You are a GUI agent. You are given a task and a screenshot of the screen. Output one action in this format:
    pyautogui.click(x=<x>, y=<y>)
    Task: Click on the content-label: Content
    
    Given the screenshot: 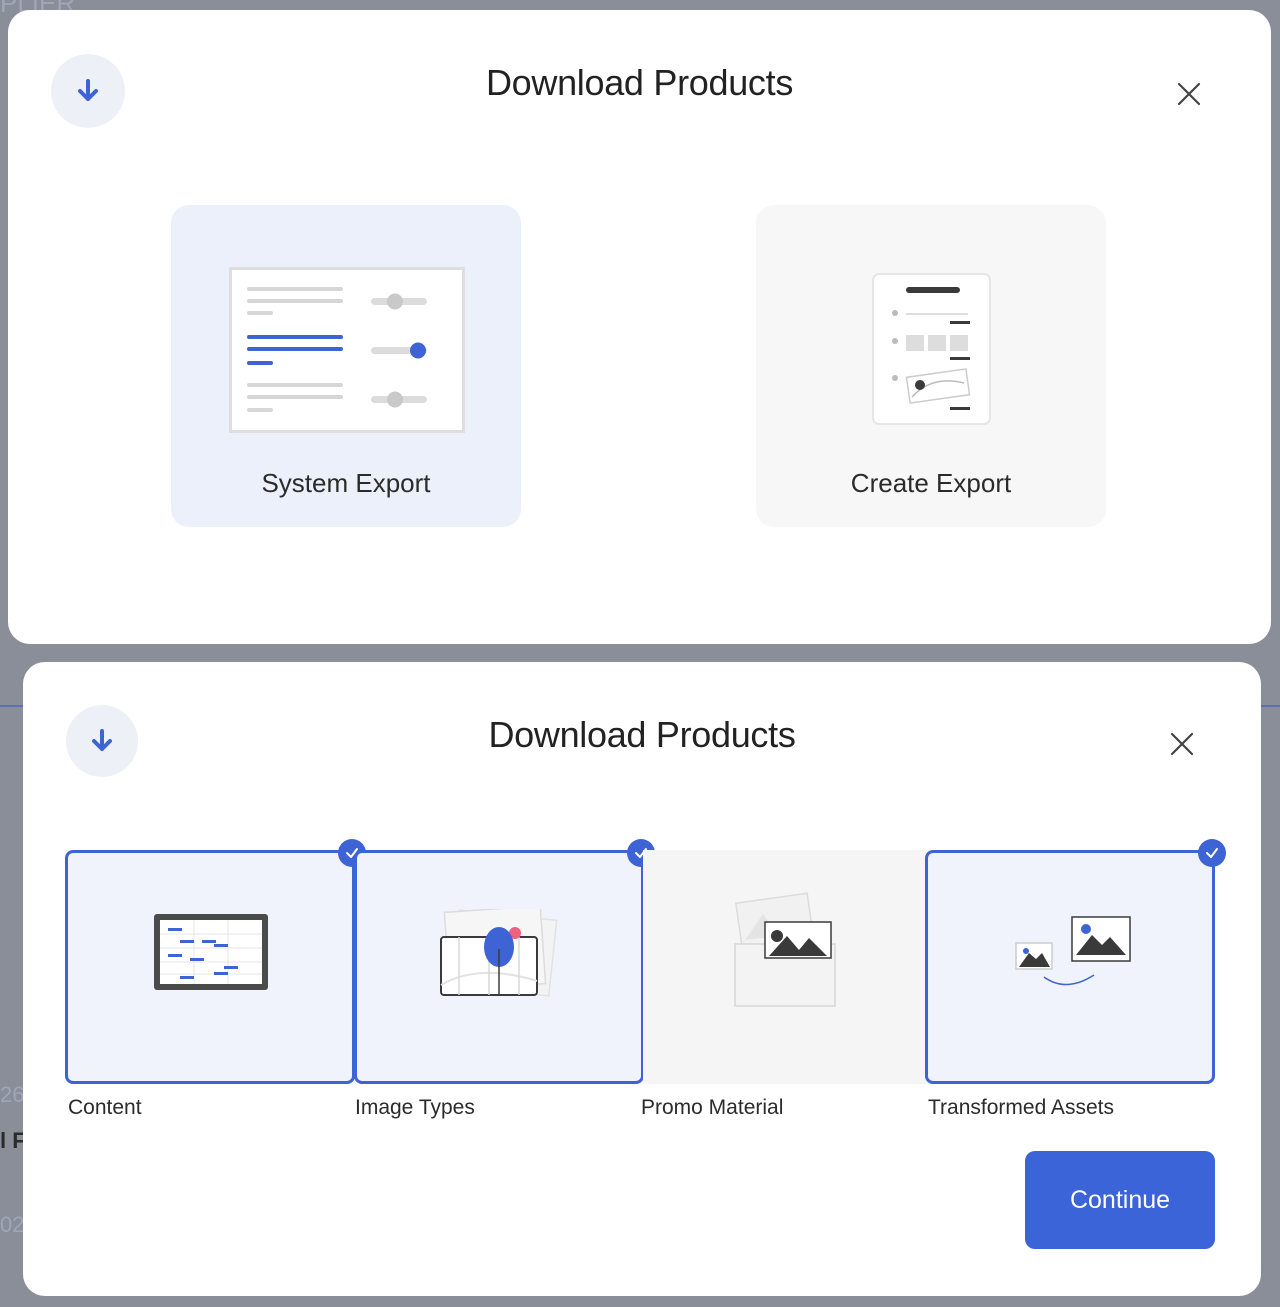 What is the action you would take?
    pyautogui.click(x=105, y=1107)
    